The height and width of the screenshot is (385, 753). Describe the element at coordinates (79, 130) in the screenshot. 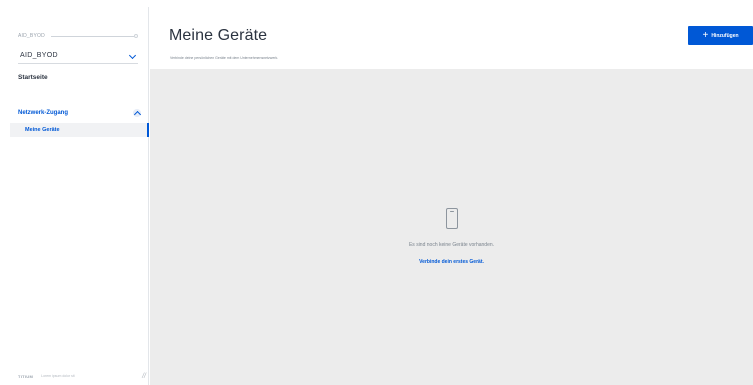

I see `nav-item-meine-geraete: Meine Geräte` at that location.